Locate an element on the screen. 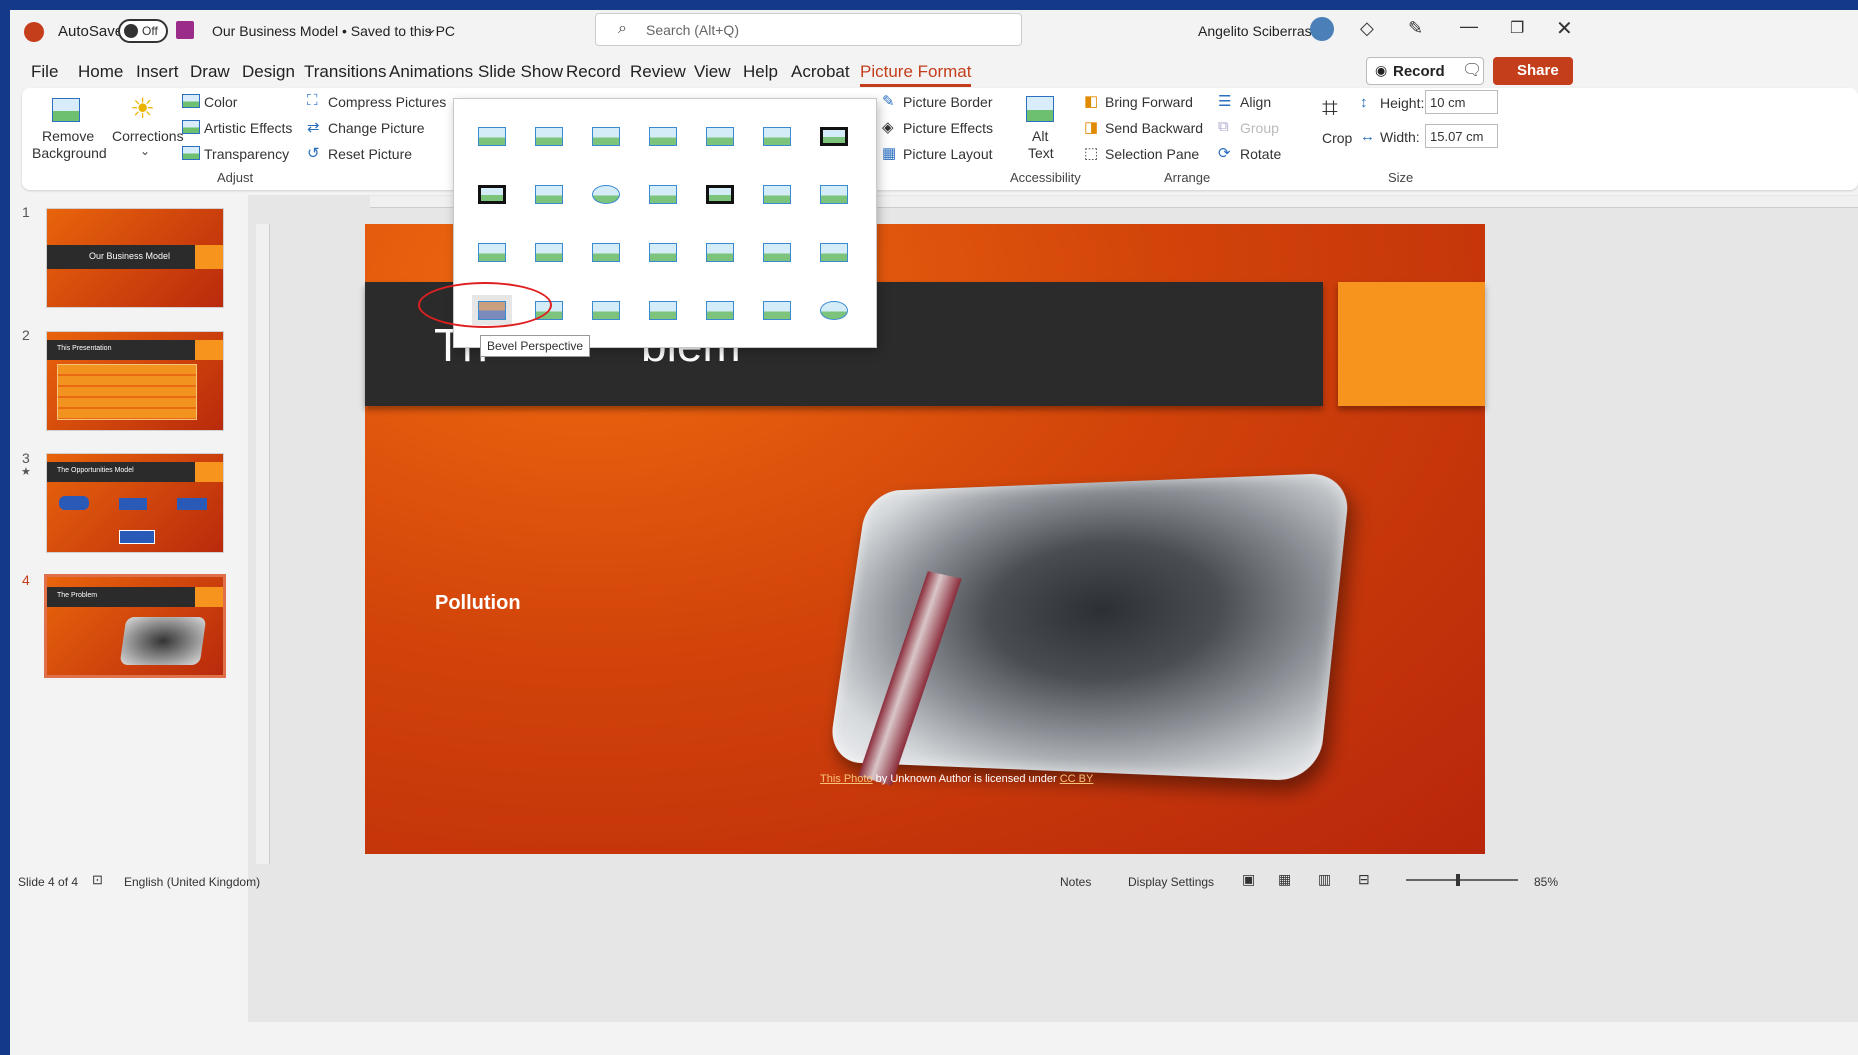  display-settings-button: Display Settings is located at coordinates (1171, 882).